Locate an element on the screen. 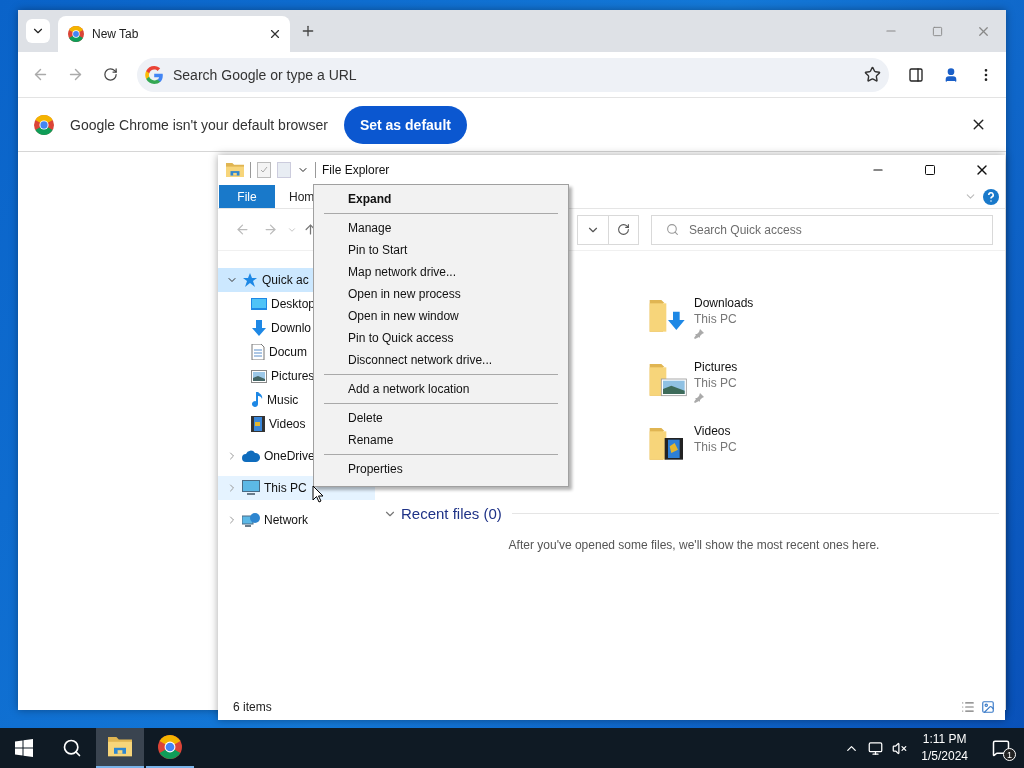  cloud-icon is located at coordinates (251, 456).